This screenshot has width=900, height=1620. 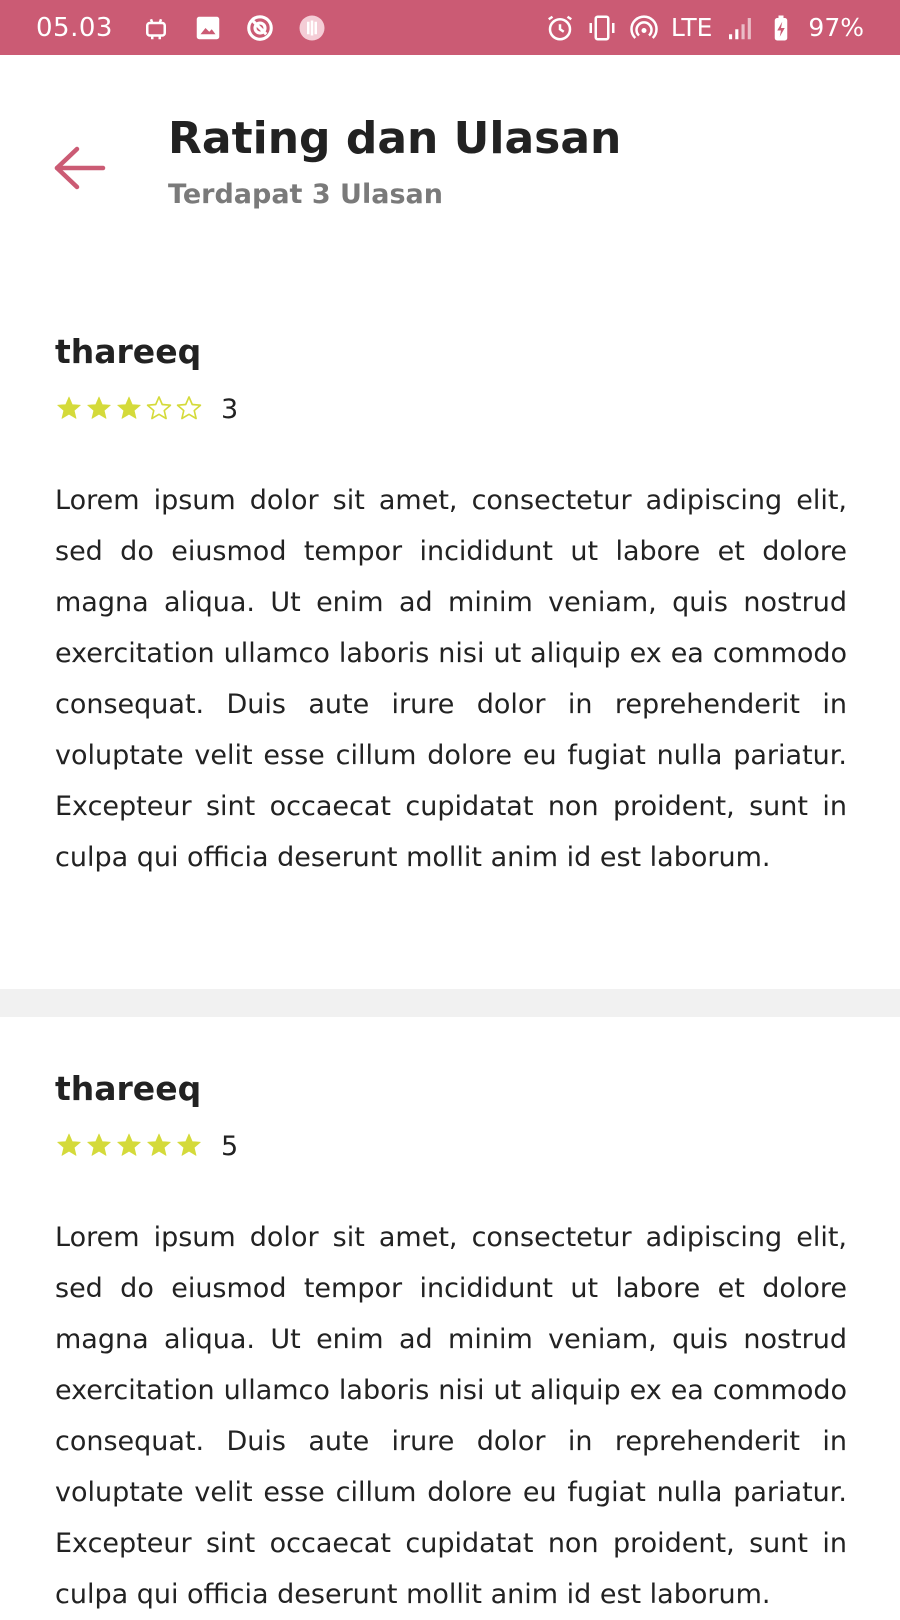 What do you see at coordinates (305, 194) in the screenshot?
I see `review-count: Terdapat 3 Ulasan` at bounding box center [305, 194].